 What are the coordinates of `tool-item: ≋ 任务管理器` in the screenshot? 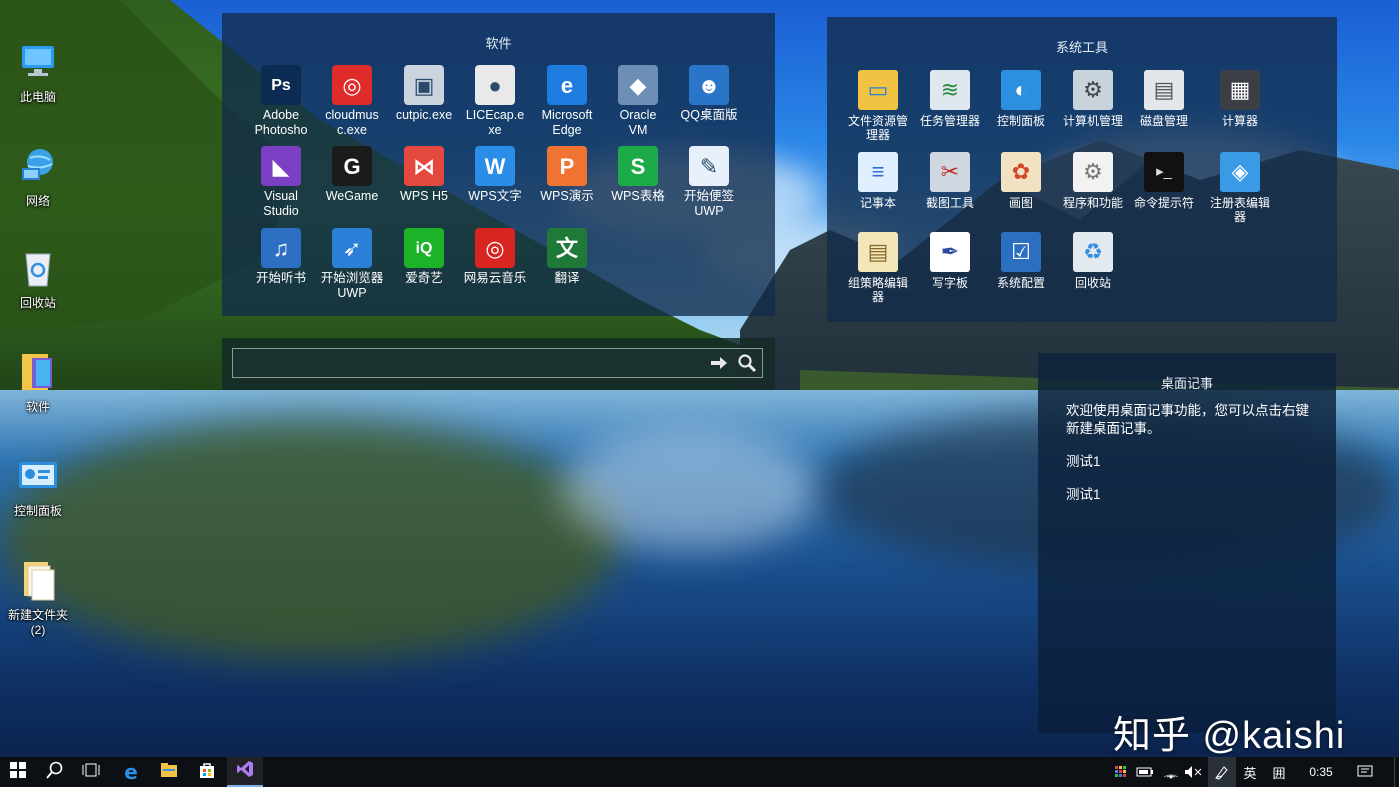 It's located at (950, 99).